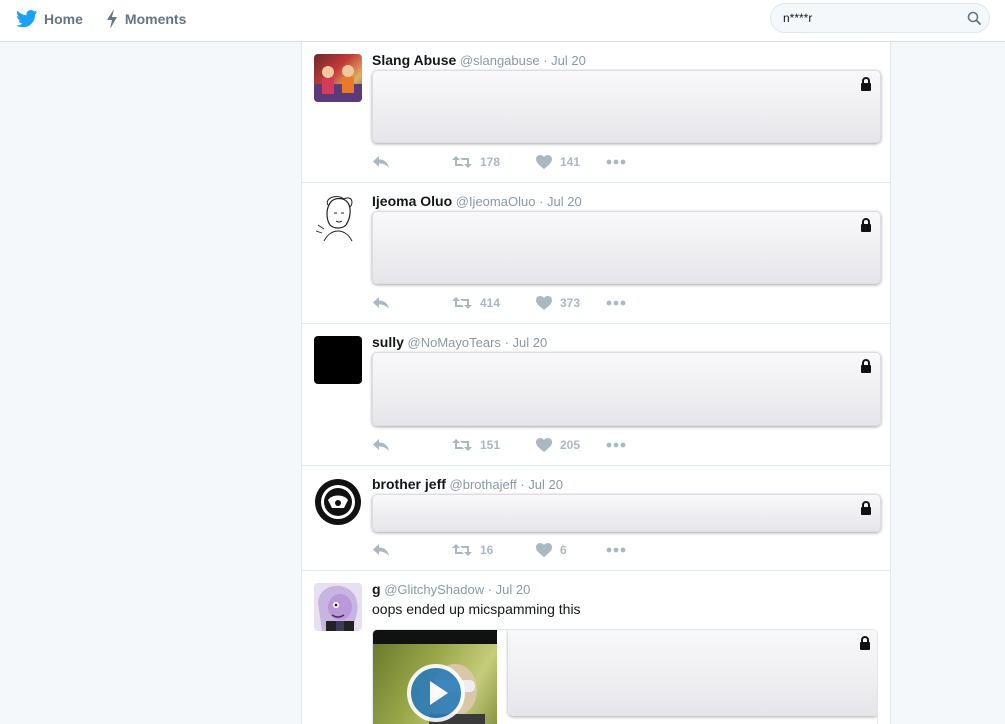 The height and width of the screenshot is (724, 1005). I want to click on retweet-count: 16, so click(487, 550).